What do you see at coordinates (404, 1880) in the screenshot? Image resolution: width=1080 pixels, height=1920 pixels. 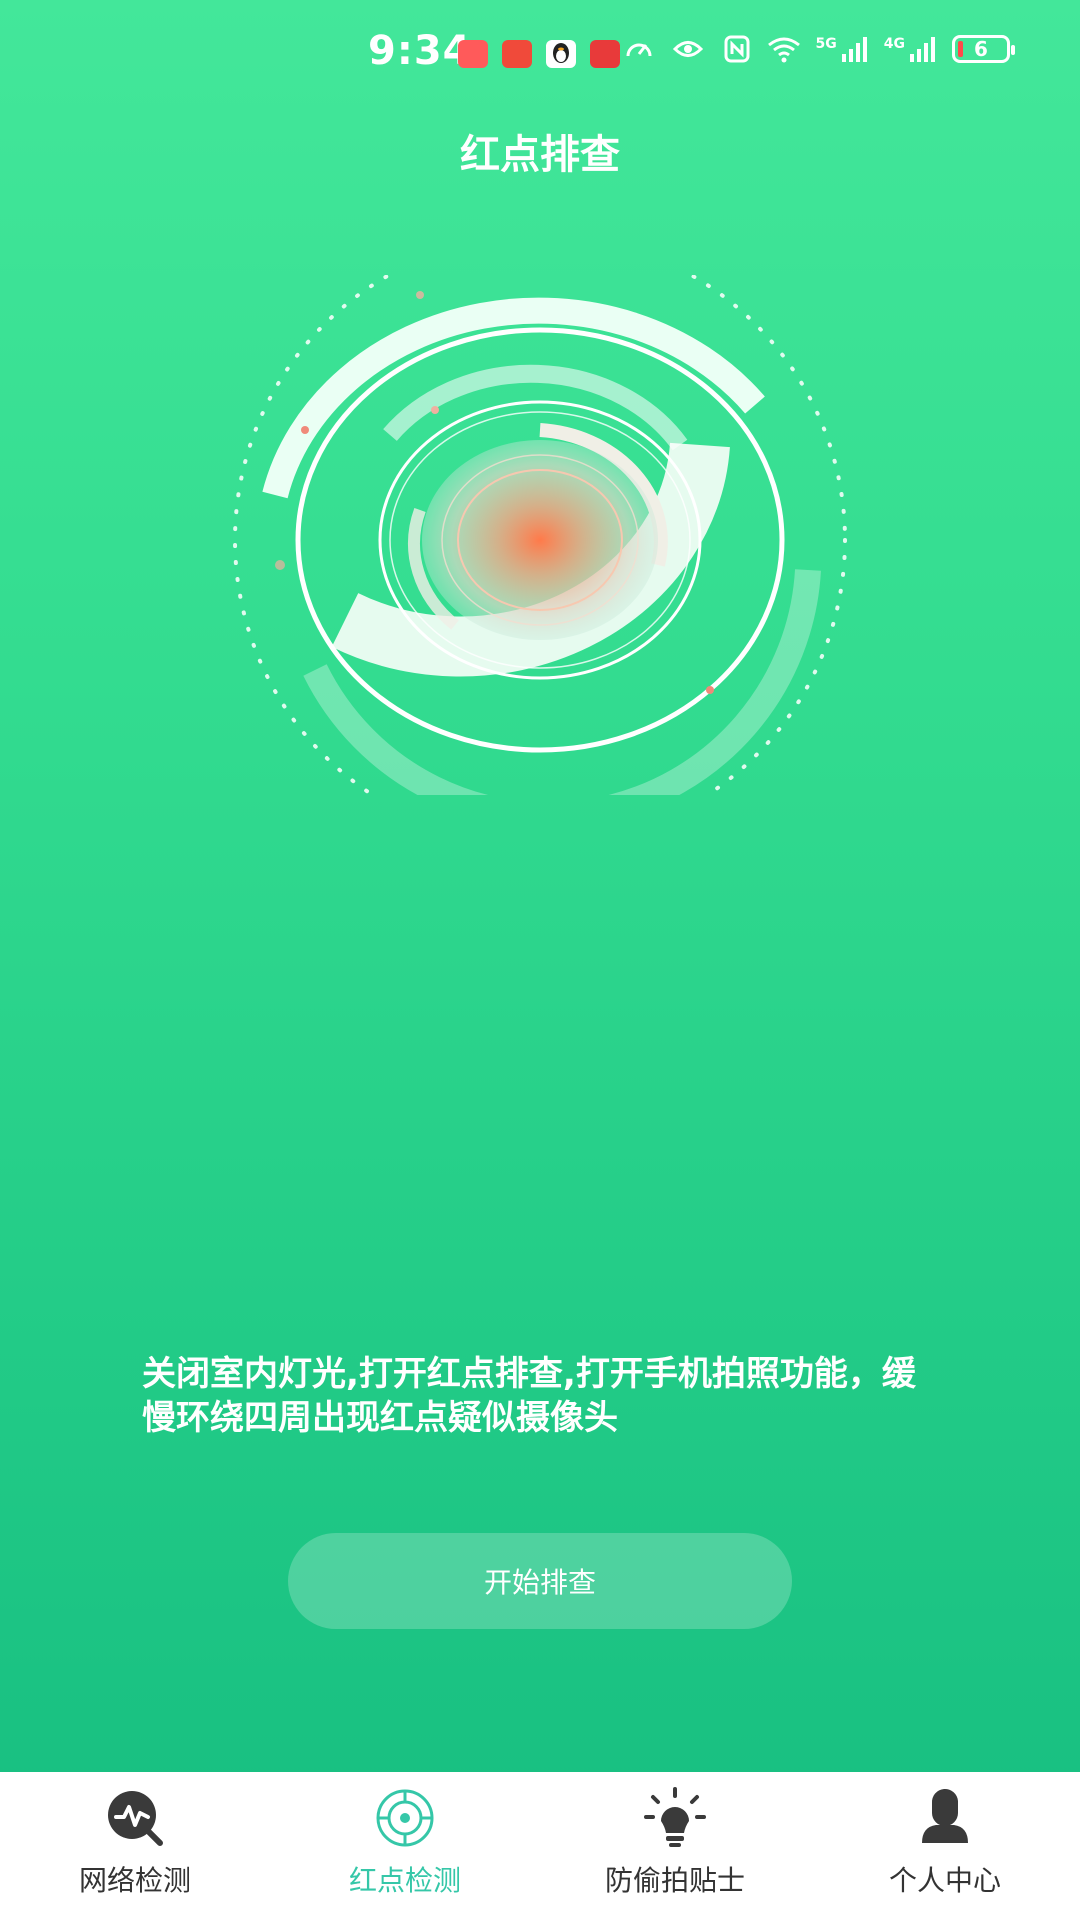 I see `tab-label: 红点检测` at bounding box center [404, 1880].